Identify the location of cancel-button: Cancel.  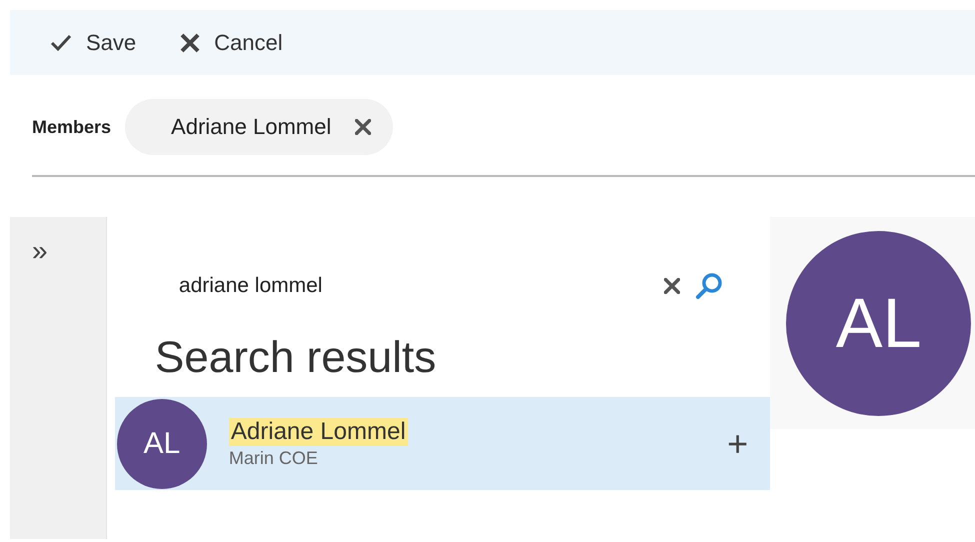
(231, 43).